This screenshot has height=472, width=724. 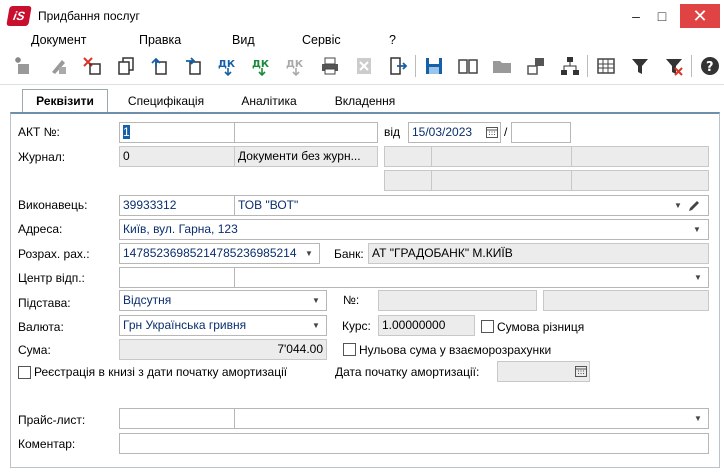 I want to click on rate-field: 1.00000000, so click(x=426, y=325).